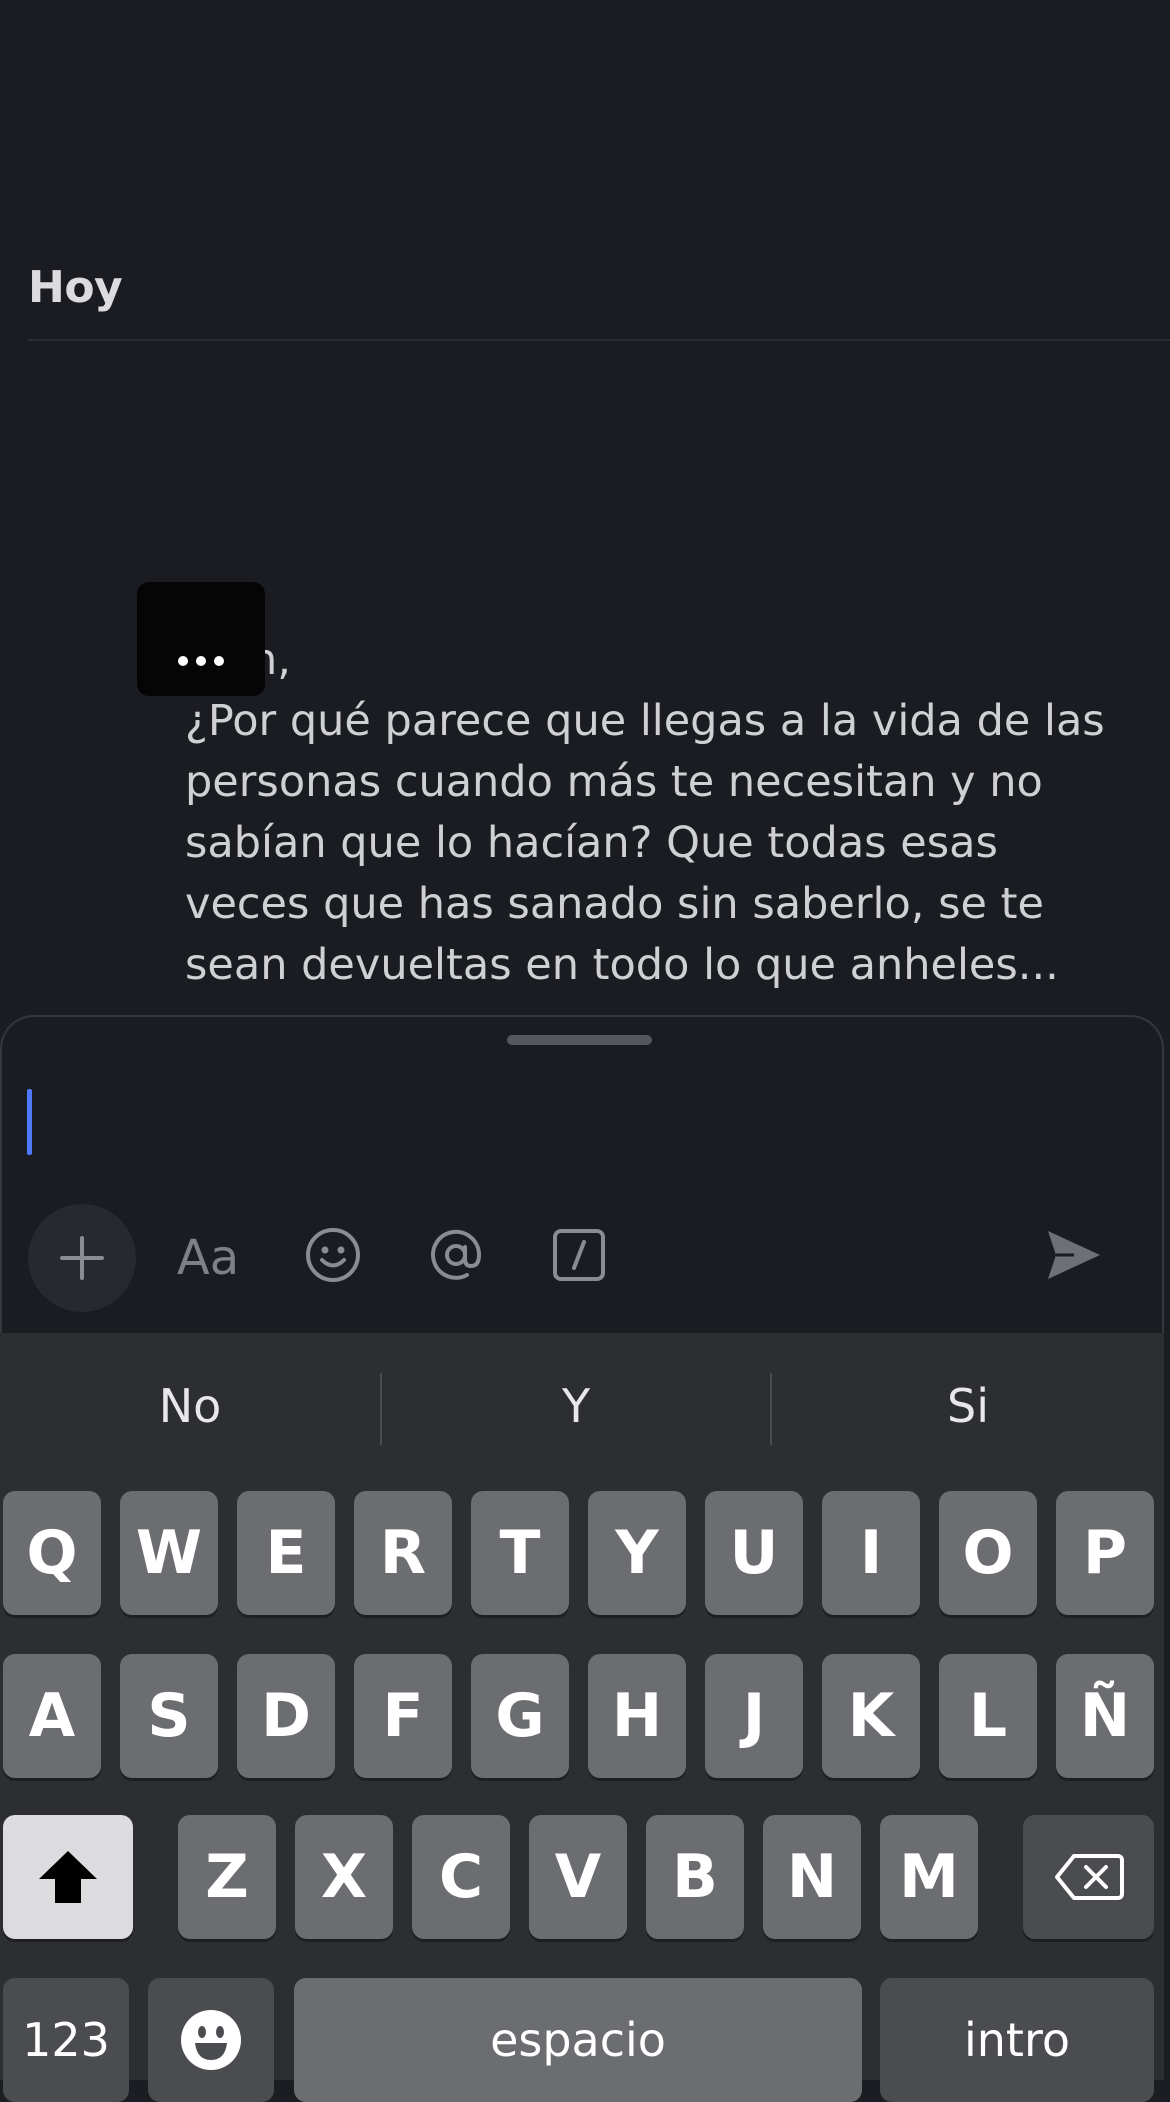 Image resolution: width=1170 pixels, height=2102 pixels. I want to click on backspace-icon, so click(1089, 1877).